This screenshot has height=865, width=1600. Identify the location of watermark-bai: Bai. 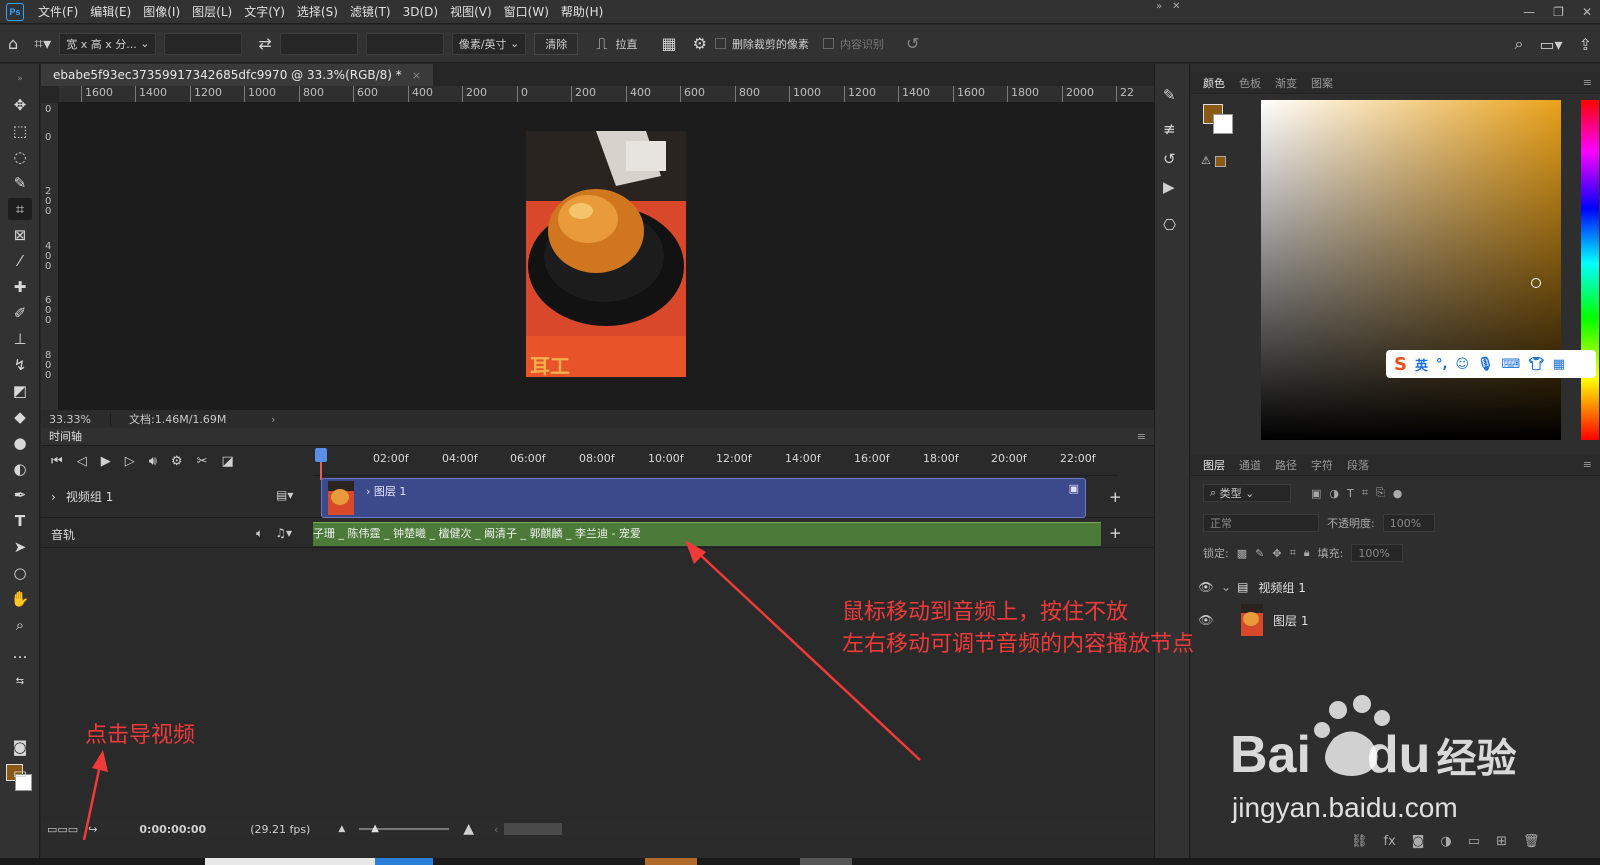
(1270, 755).